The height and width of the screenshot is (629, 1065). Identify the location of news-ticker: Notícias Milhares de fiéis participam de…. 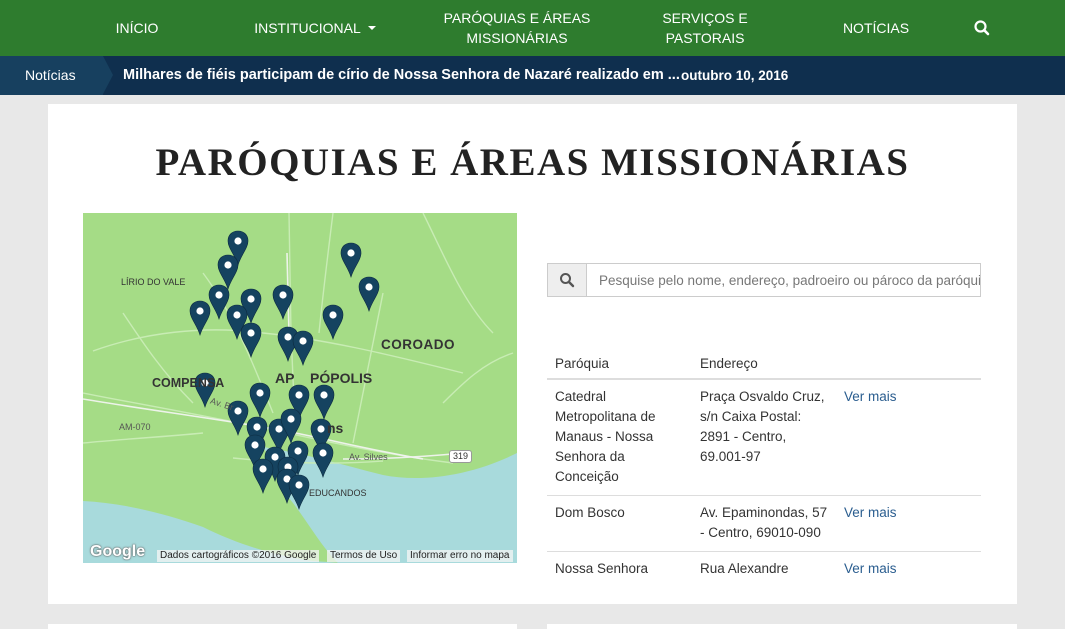
(532, 75).